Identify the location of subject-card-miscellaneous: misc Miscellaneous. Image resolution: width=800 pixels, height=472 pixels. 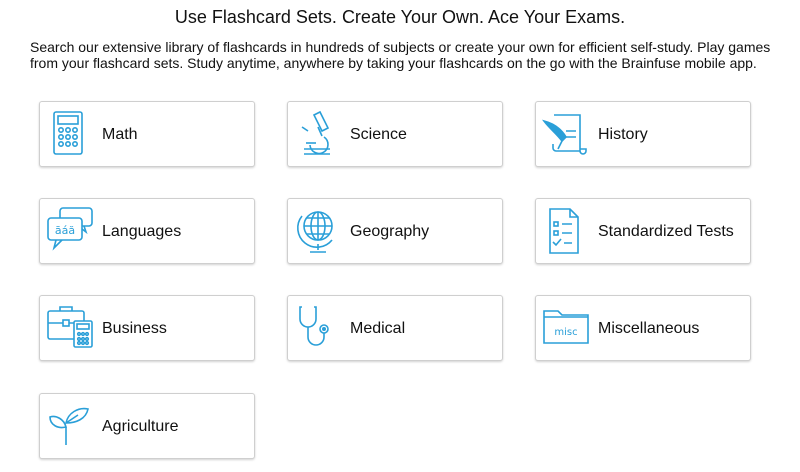
(643, 328).